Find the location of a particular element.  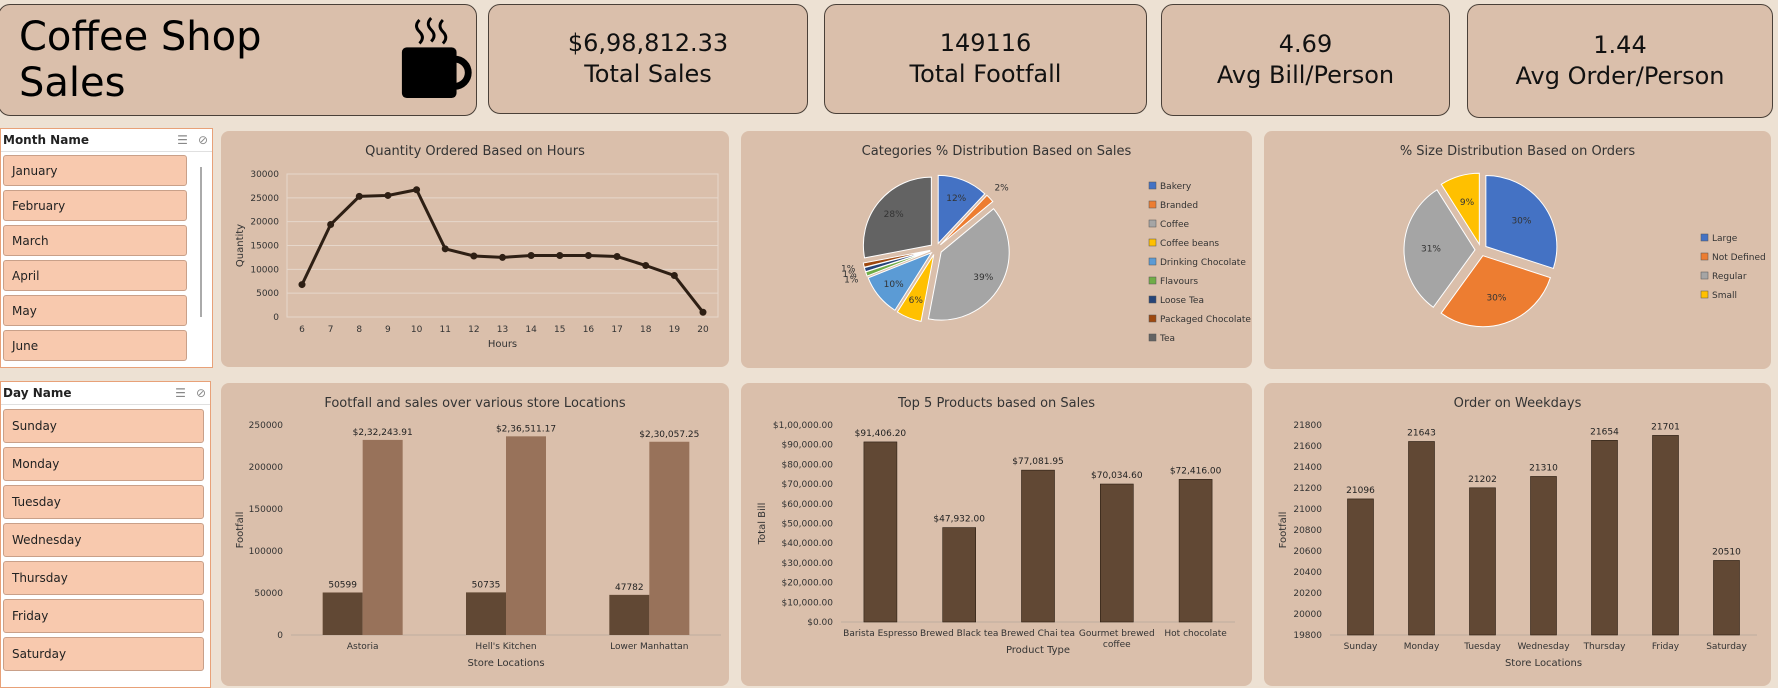

slicer-item-january: January is located at coordinates (95, 170).